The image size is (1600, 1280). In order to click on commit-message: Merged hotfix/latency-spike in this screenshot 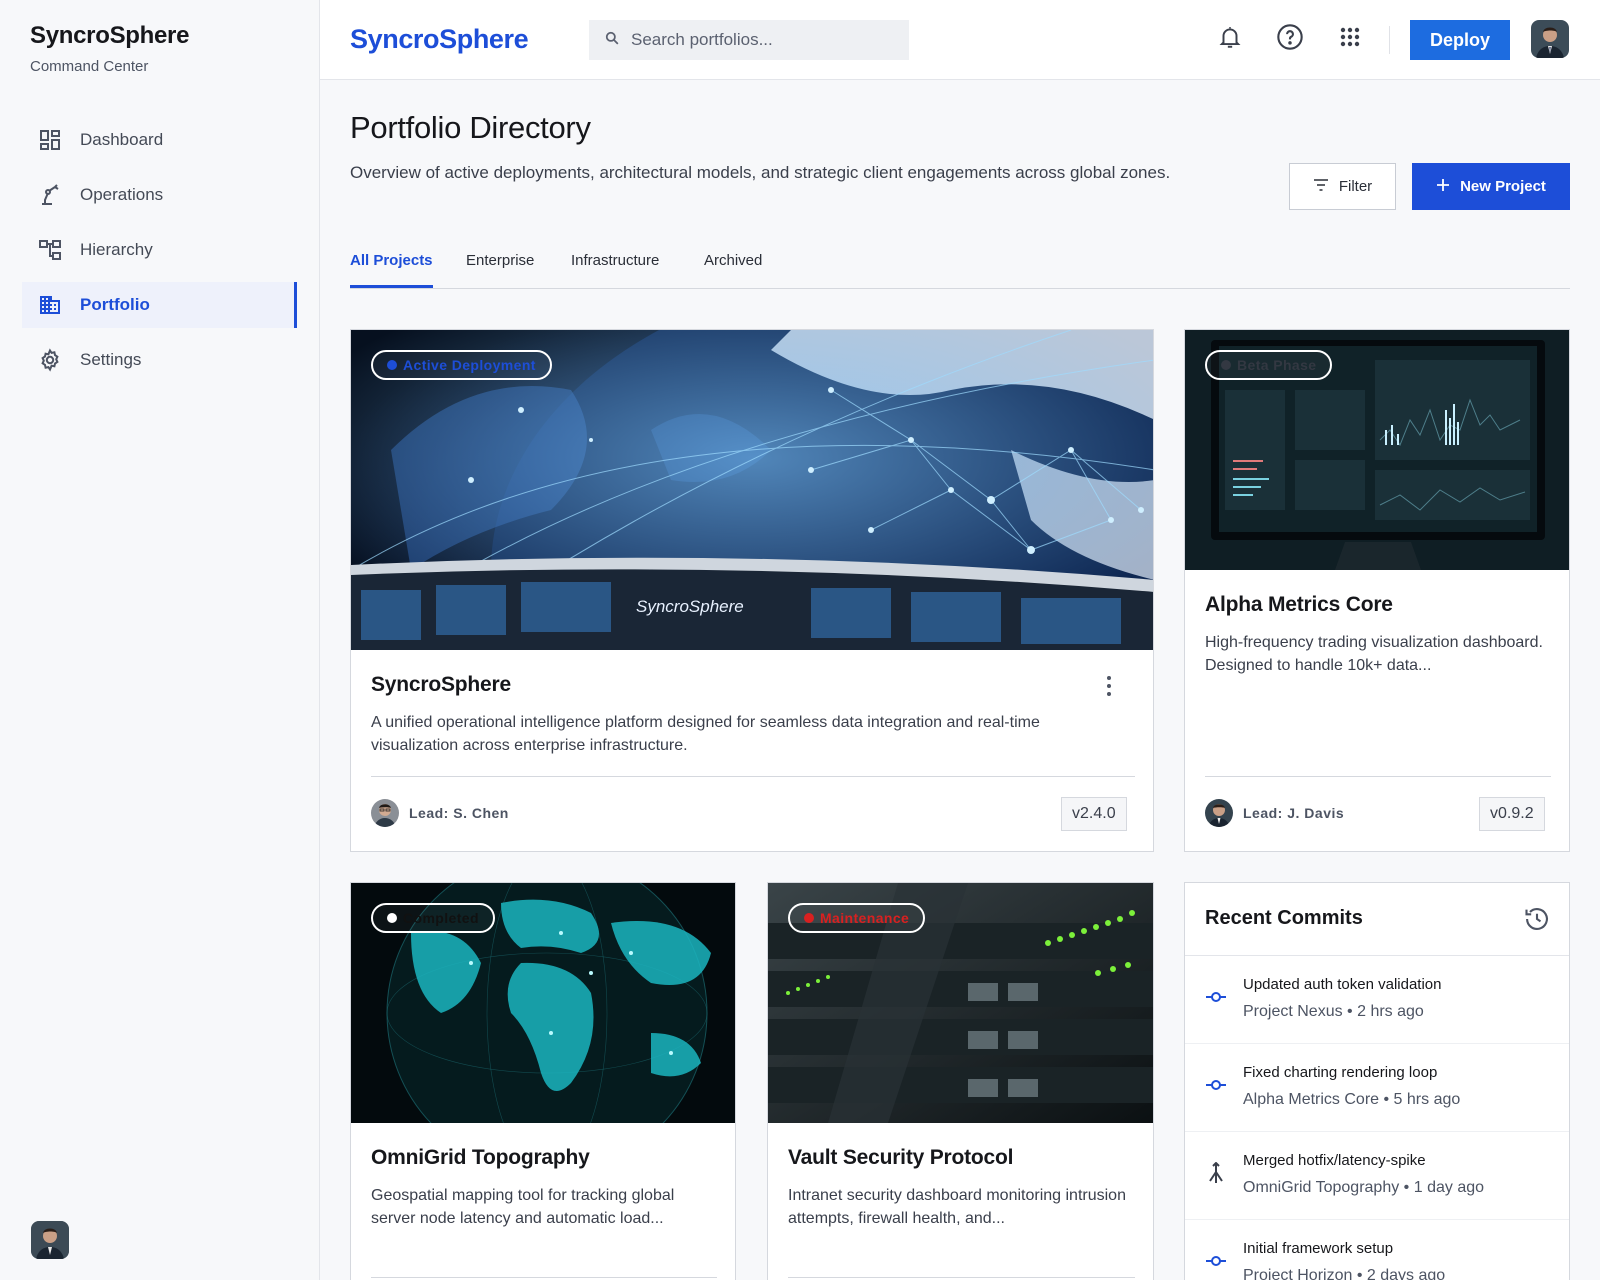, I will do `click(1334, 1160)`.